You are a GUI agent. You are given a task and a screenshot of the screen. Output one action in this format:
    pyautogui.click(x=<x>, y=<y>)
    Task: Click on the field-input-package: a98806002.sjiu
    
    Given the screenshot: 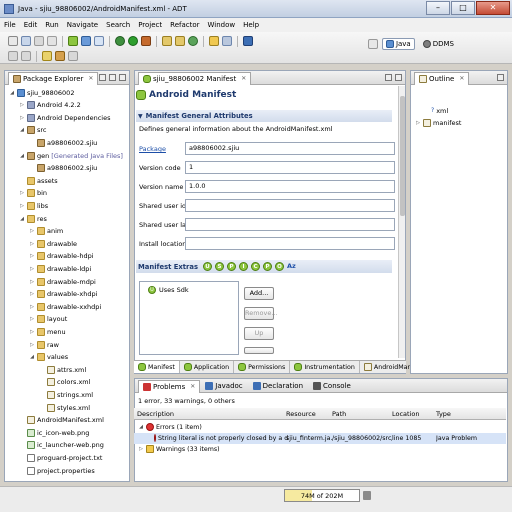 What is the action you would take?
    pyautogui.click(x=290, y=148)
    